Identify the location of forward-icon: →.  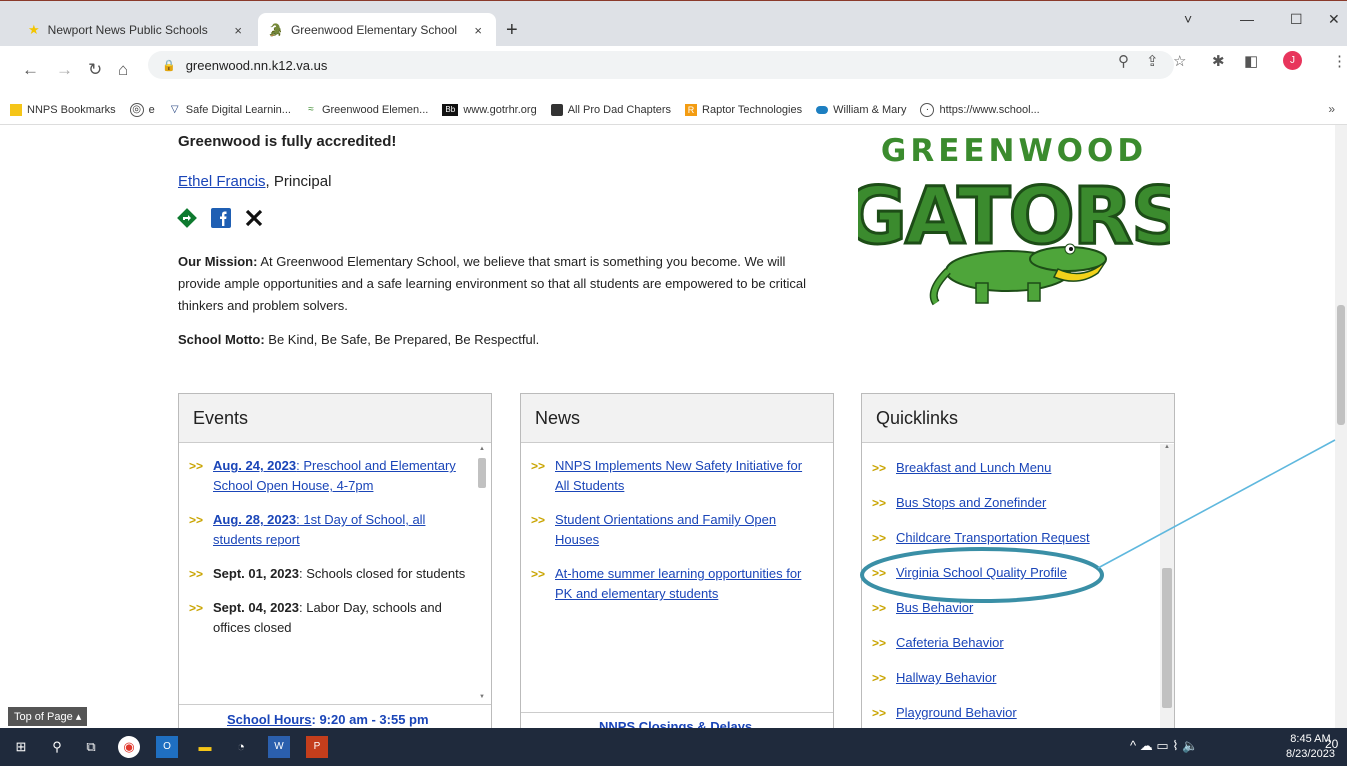
(64, 70).